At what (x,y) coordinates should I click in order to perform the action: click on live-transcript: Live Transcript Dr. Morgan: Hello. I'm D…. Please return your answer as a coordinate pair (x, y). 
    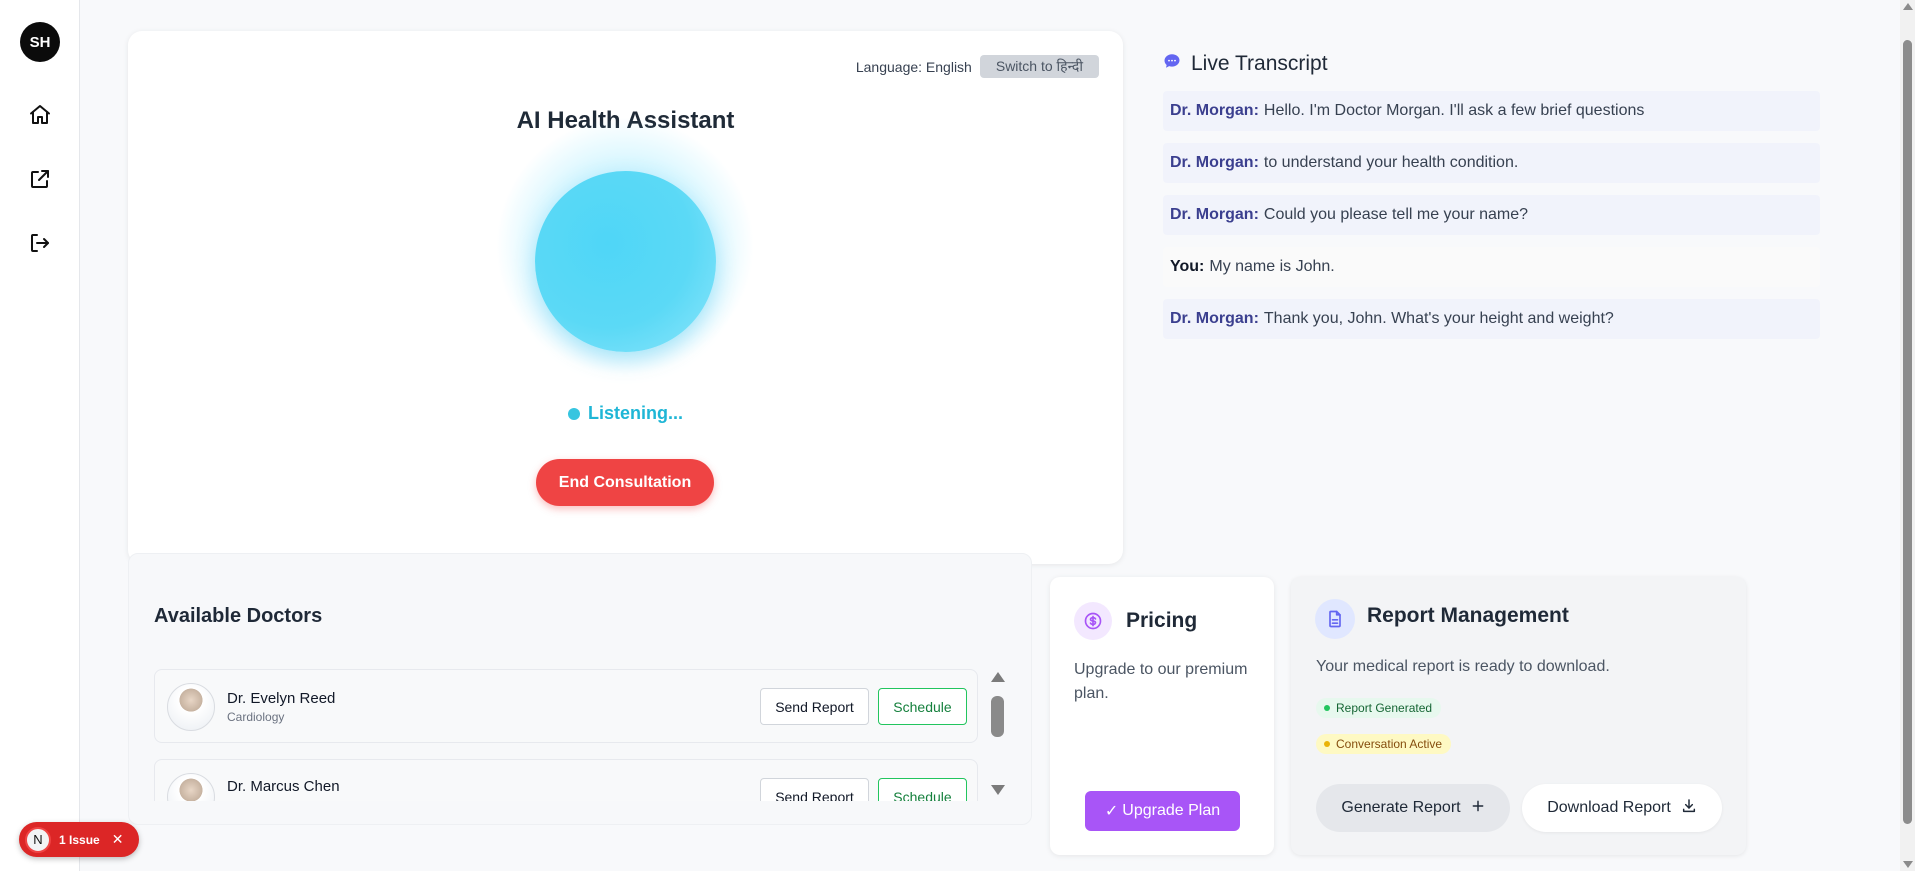
    Looking at the image, I should click on (1491, 201).